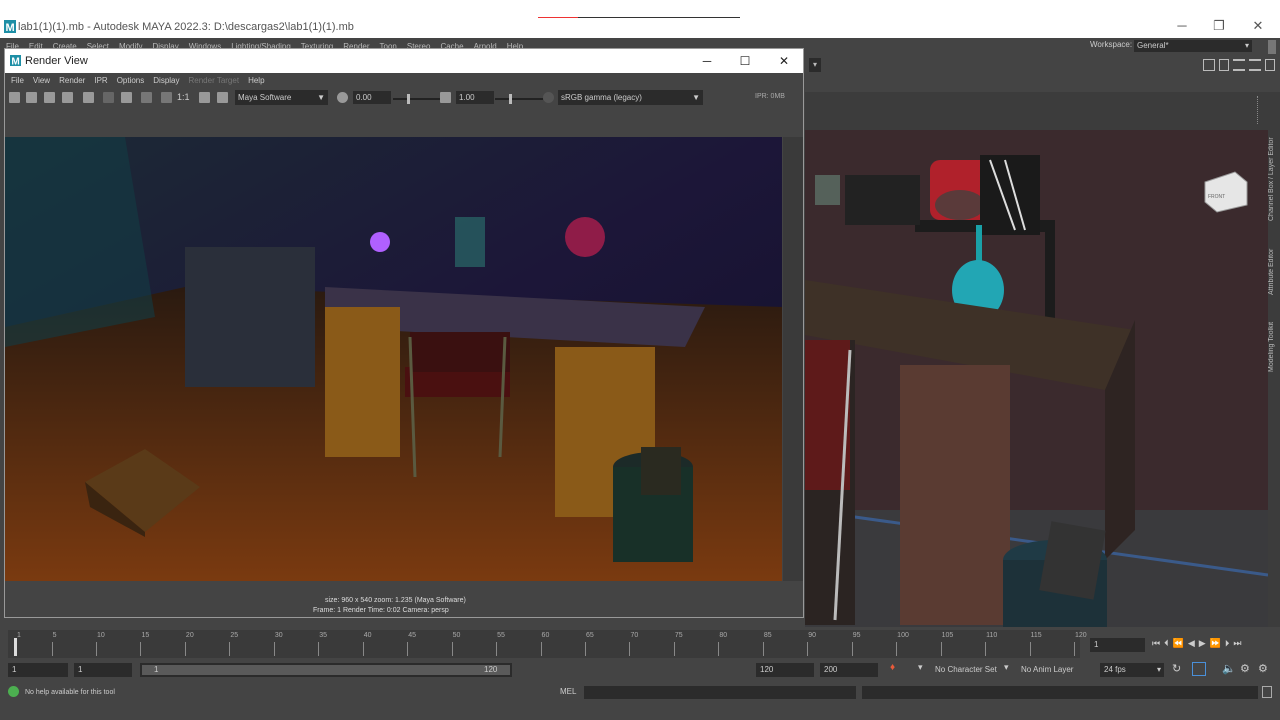  Describe the element at coordinates (630, 97) in the screenshot. I see `color-space-dropdown: sRGB gamma (legacy) ▼` at that location.